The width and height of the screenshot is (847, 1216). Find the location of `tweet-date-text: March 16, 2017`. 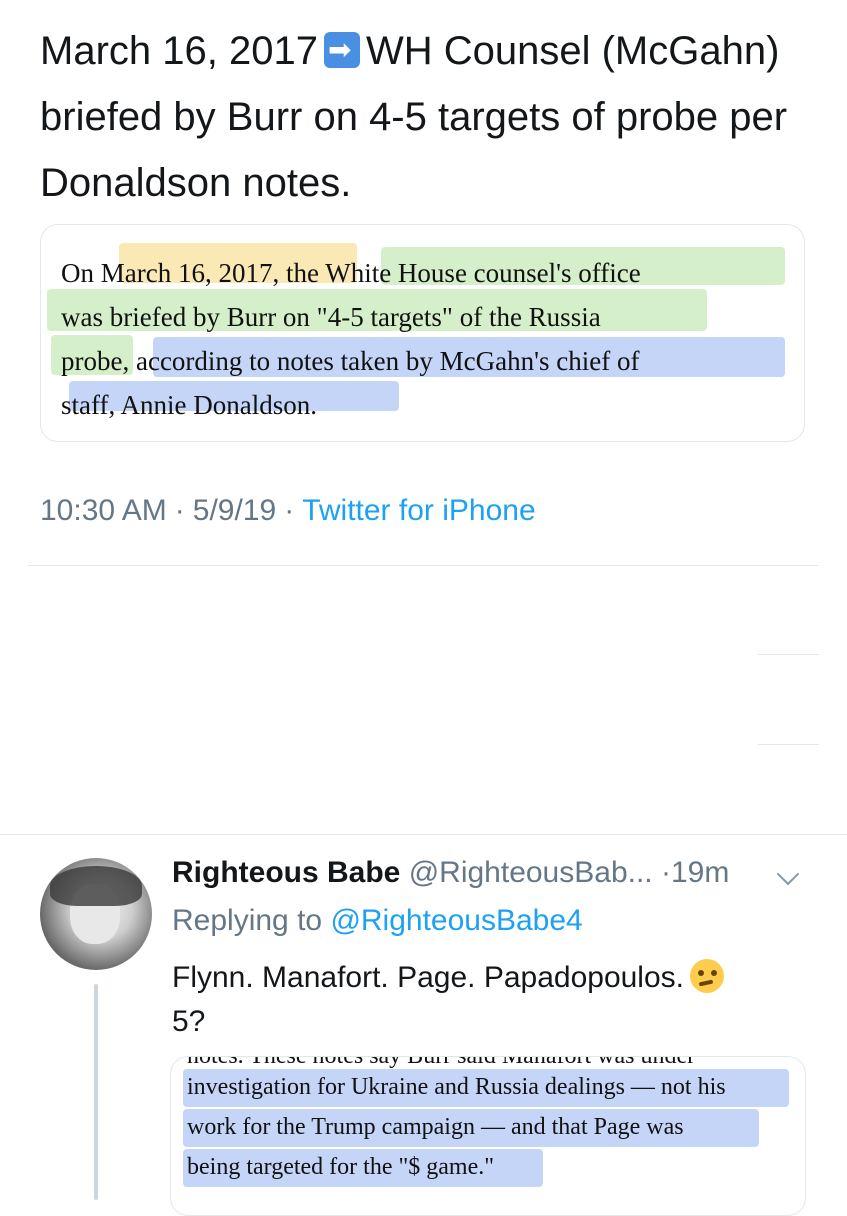

tweet-date-text: March 16, 2017 is located at coordinates (179, 51).